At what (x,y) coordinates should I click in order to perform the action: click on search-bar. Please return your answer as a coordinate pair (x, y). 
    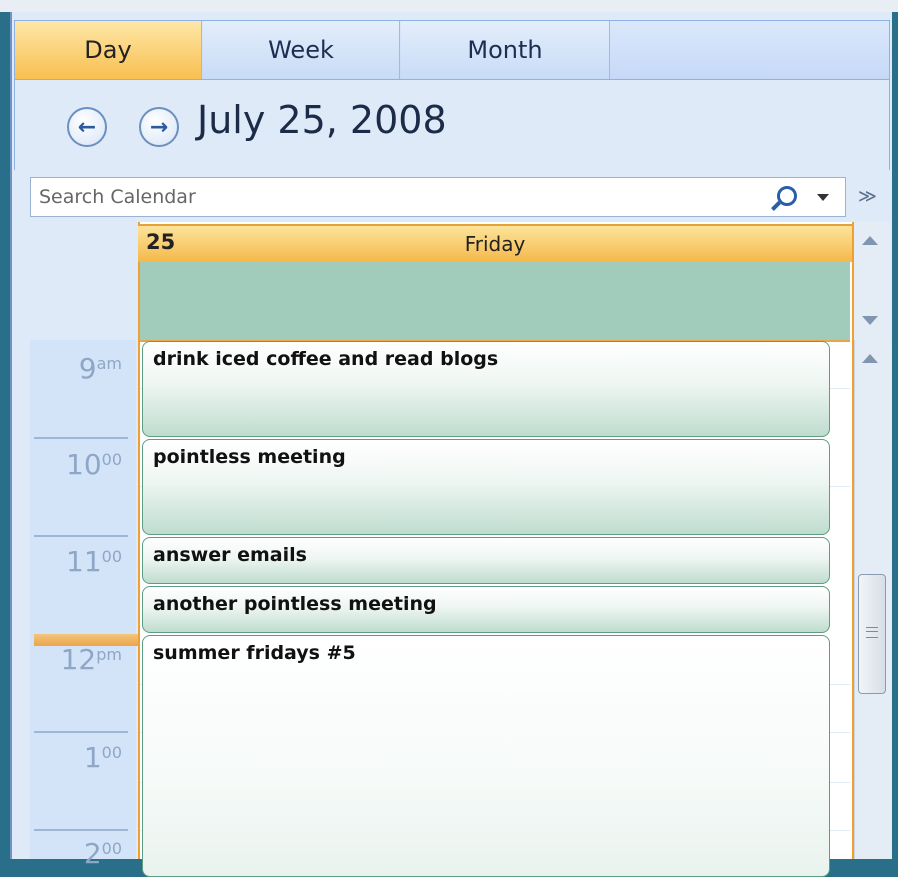
    Looking at the image, I should click on (438, 197).